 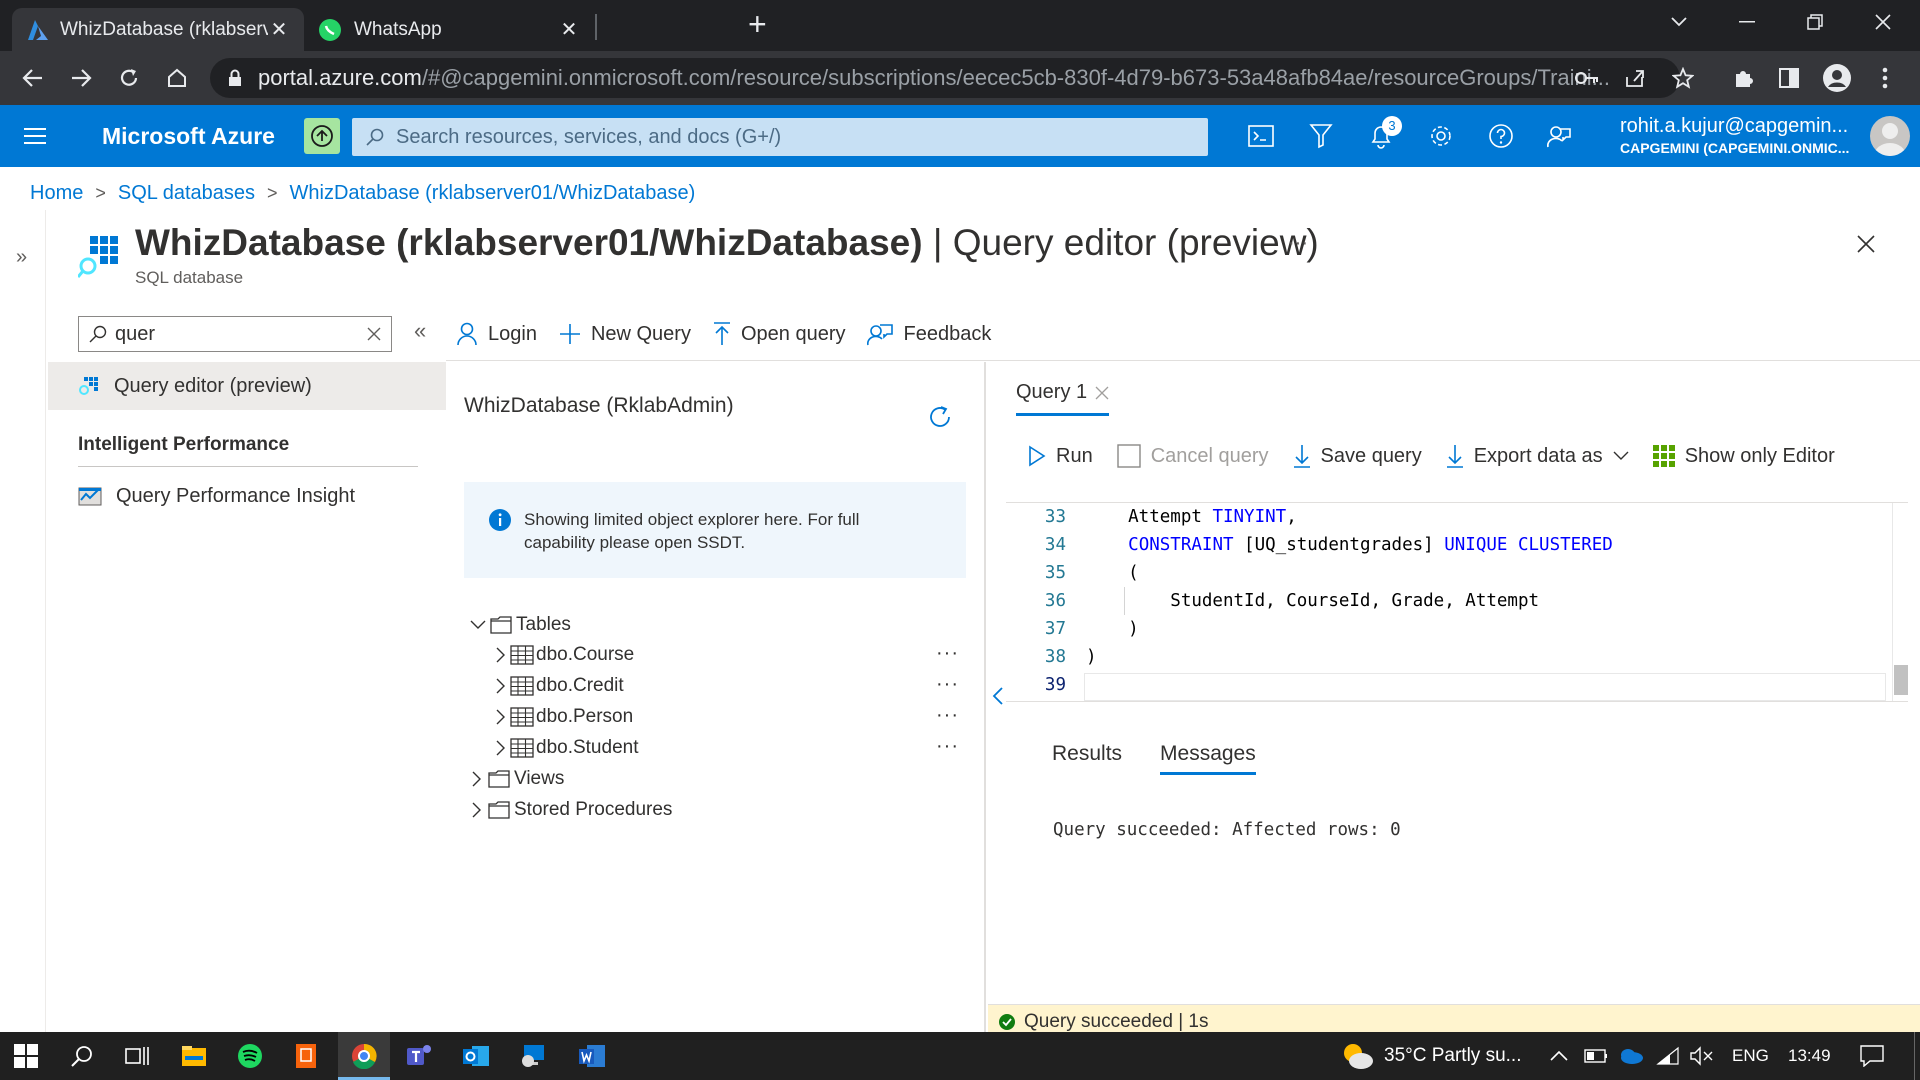 What do you see at coordinates (364, 1056) in the screenshot?
I see `chrome-icon` at bounding box center [364, 1056].